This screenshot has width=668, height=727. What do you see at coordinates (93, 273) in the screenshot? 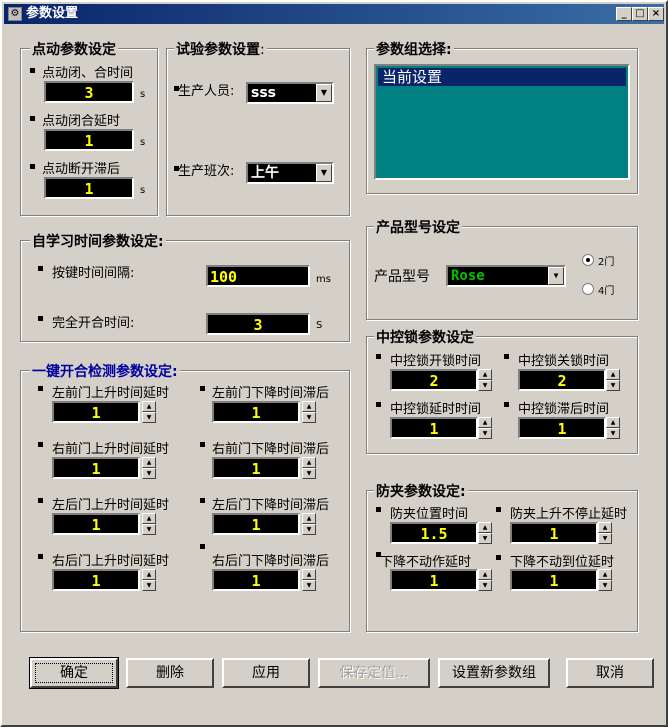
I see `key-interval-label: 按键时间间隔:` at bounding box center [93, 273].